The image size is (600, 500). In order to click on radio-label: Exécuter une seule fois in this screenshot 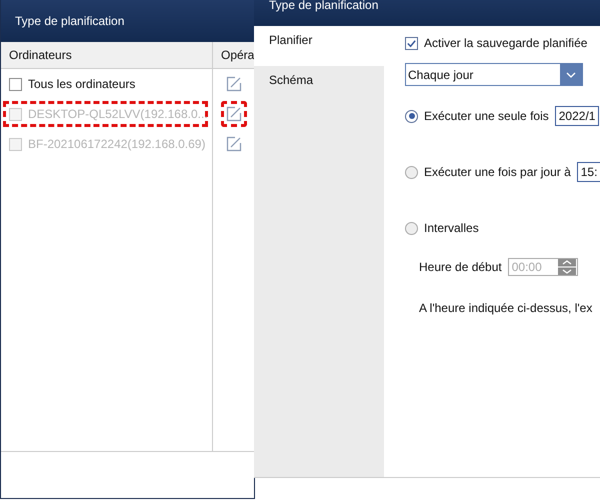, I will do `click(486, 116)`.